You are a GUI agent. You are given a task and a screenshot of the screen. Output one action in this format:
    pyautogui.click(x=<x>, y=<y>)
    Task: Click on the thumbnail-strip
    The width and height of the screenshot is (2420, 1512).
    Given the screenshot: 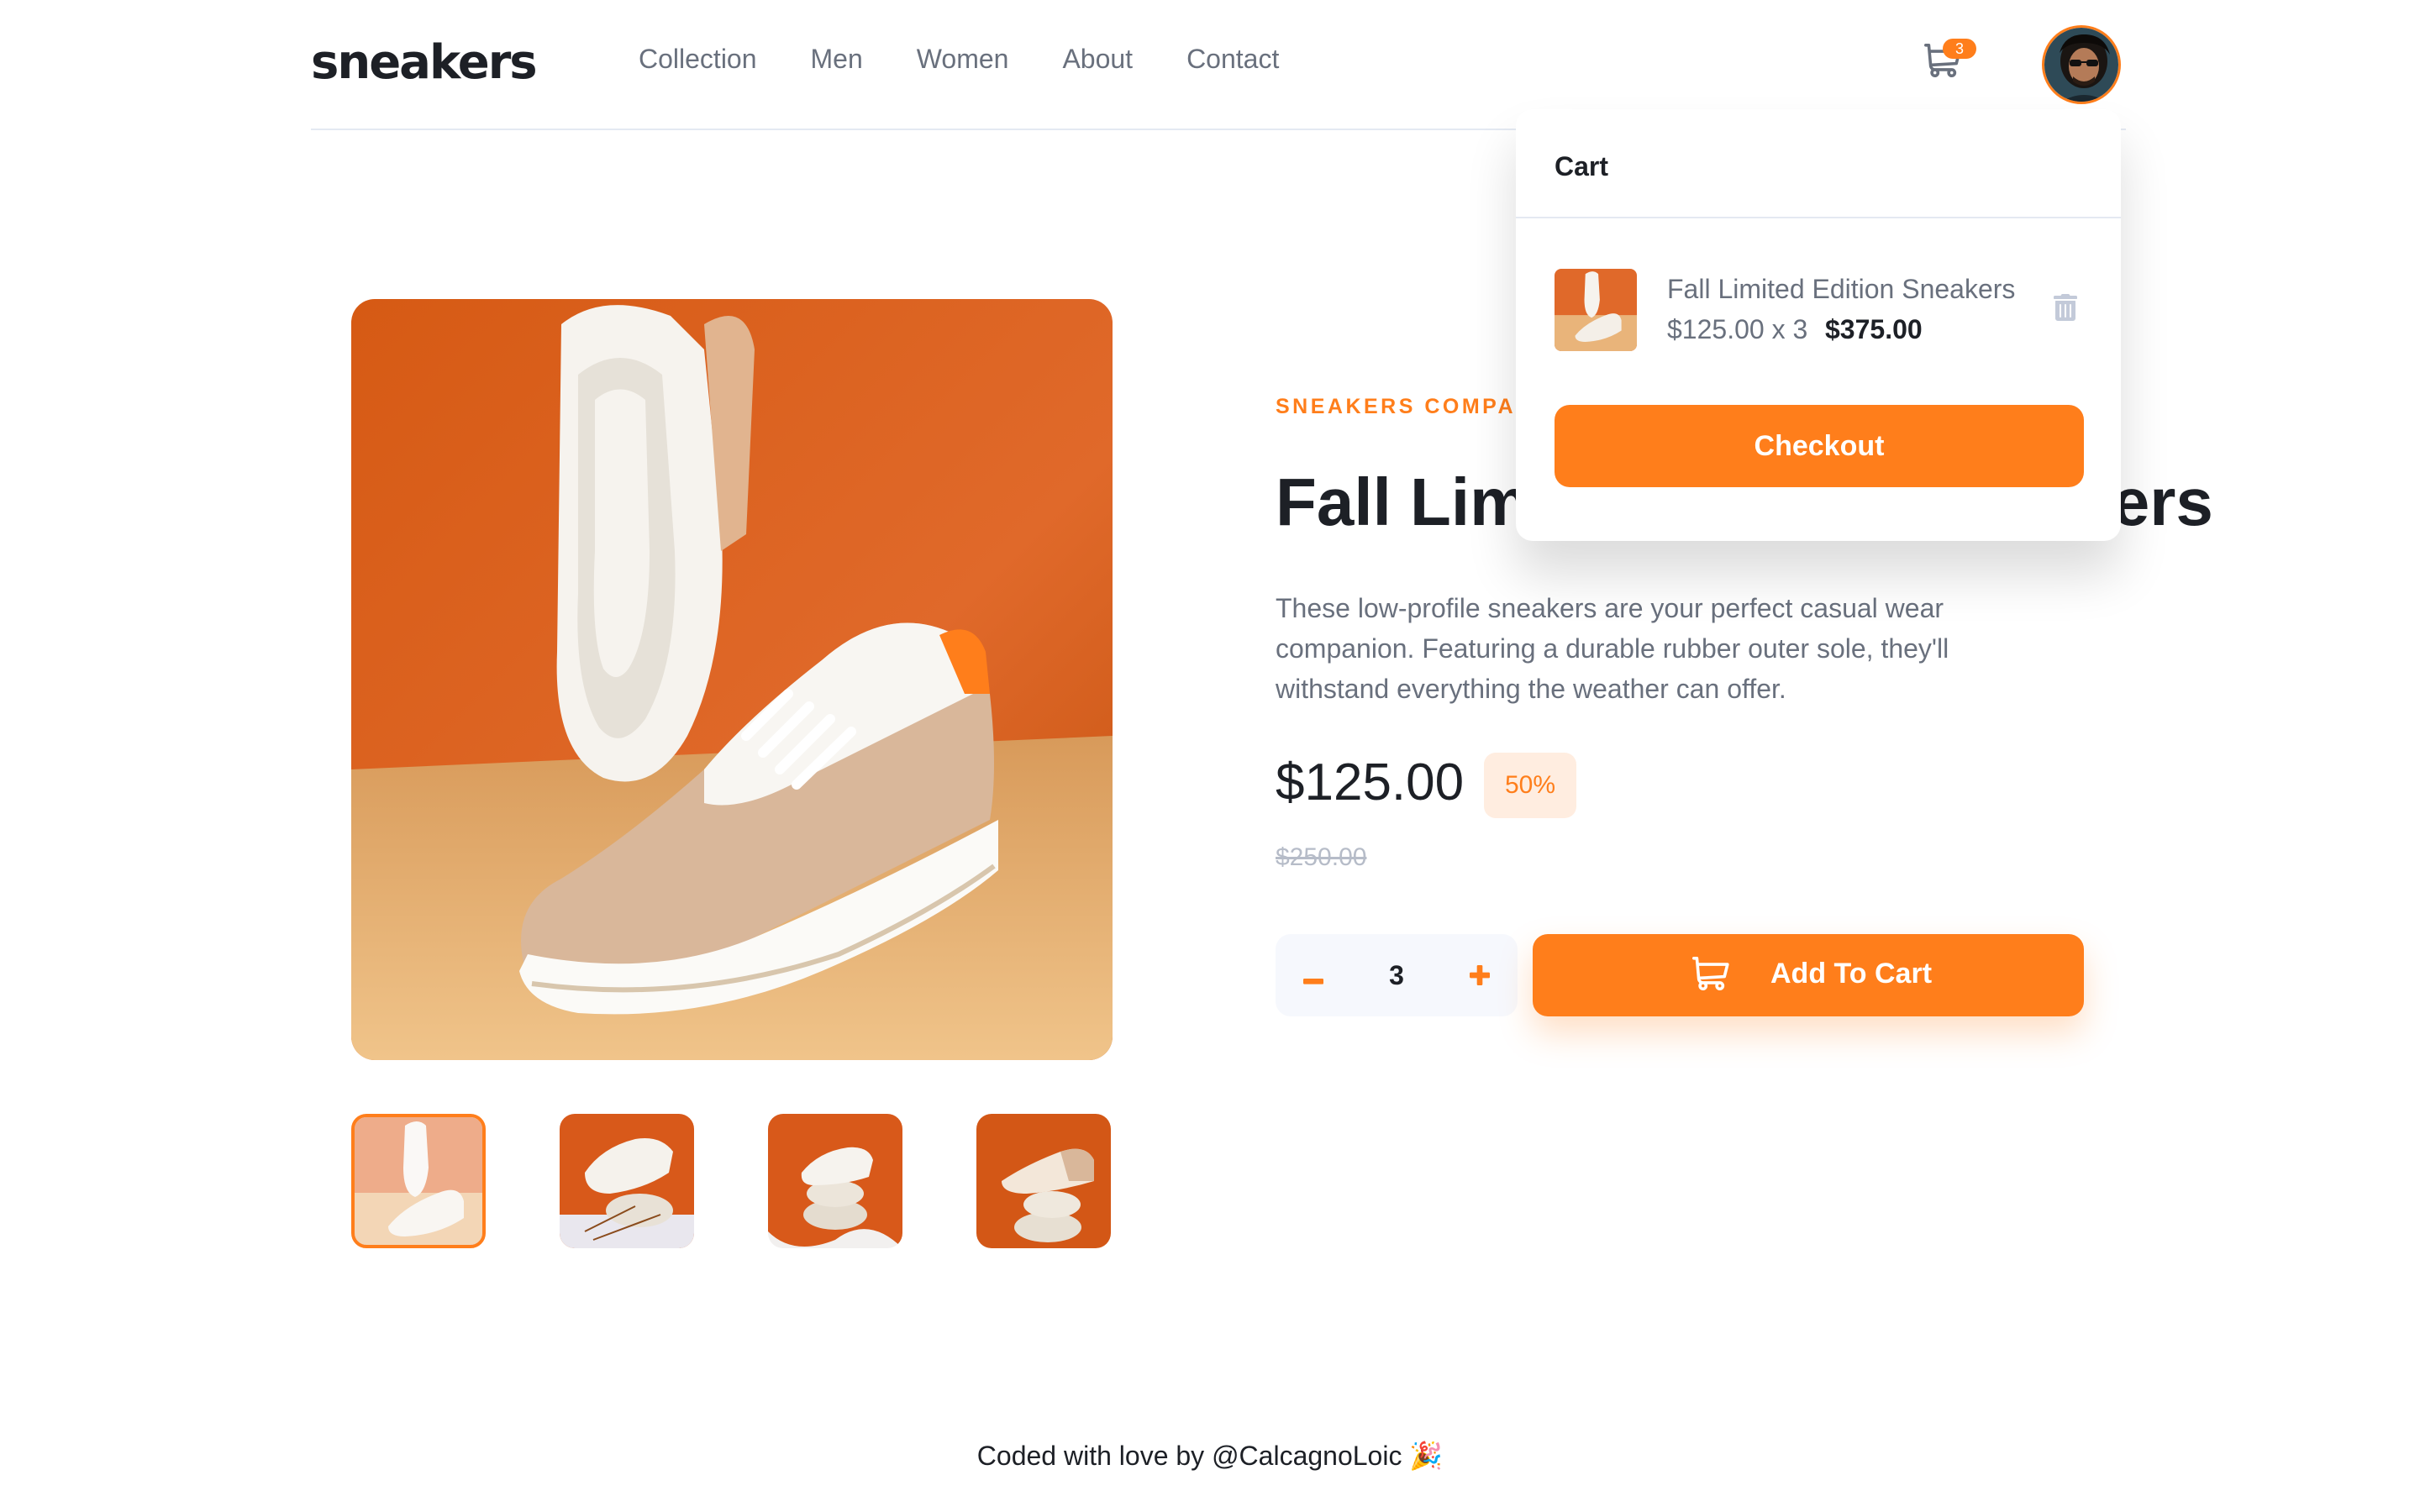 What is the action you would take?
    pyautogui.click(x=731, y=1181)
    